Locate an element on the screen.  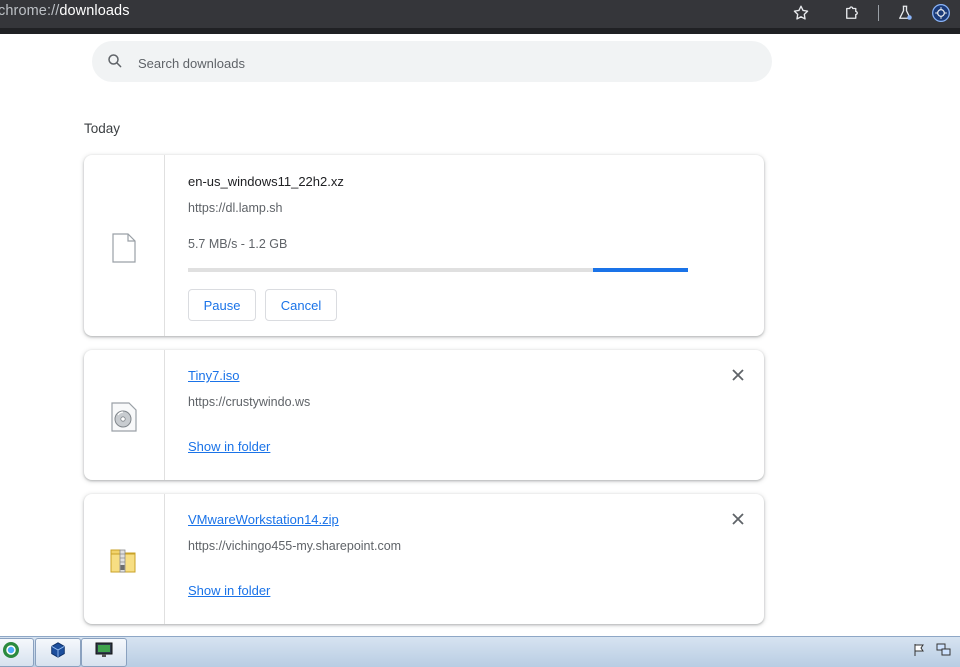
date-section-title: Today is located at coordinates (102, 128).